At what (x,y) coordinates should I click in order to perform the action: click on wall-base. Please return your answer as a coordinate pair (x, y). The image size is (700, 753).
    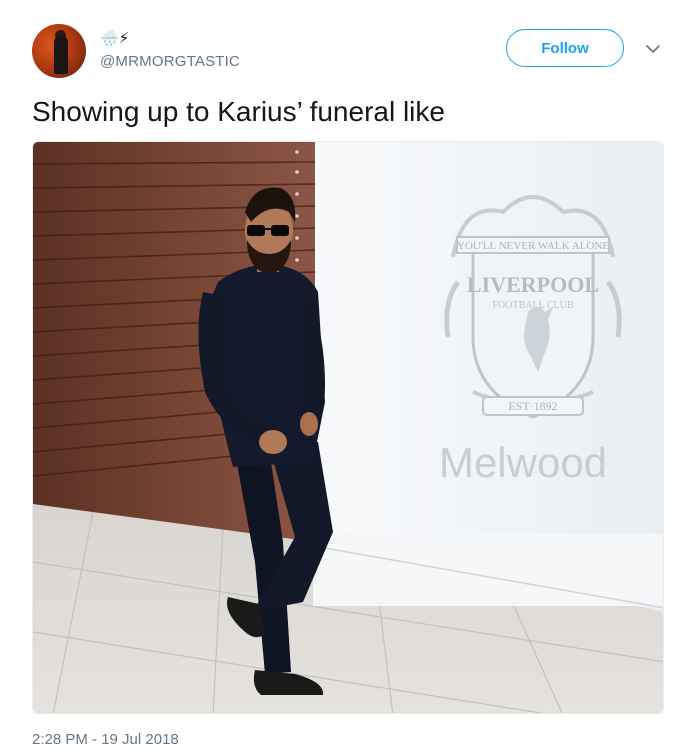
    Looking at the image, I should click on (488, 570).